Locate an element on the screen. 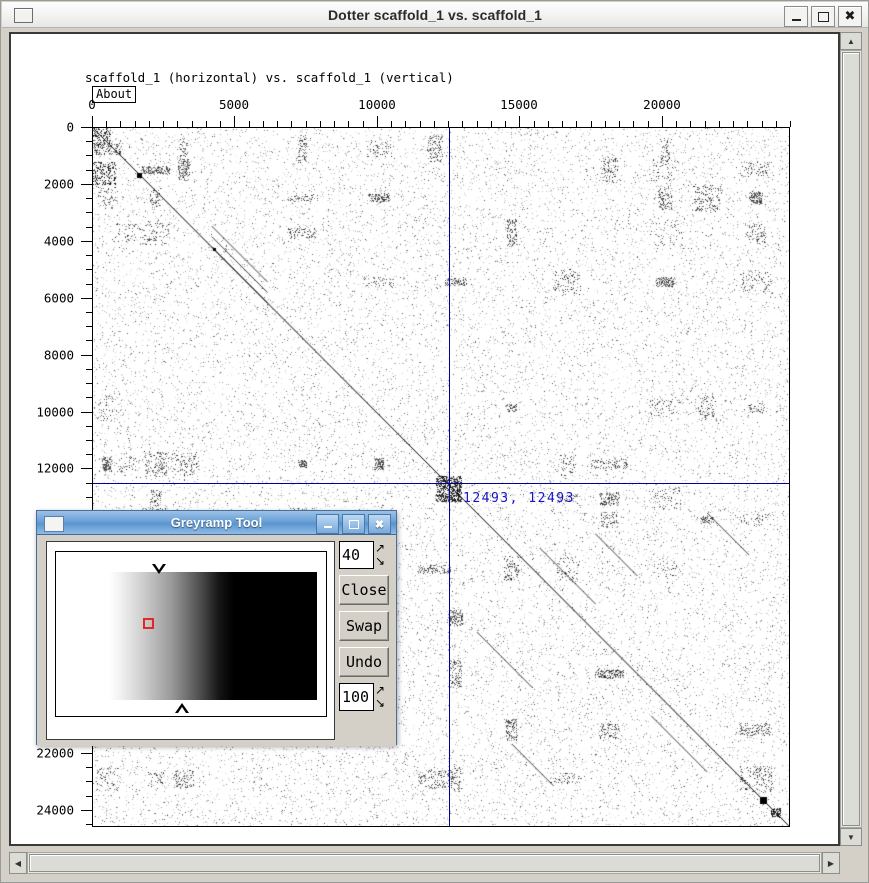 The height and width of the screenshot is (883, 869). min-value-input: 40 is located at coordinates (356, 555).